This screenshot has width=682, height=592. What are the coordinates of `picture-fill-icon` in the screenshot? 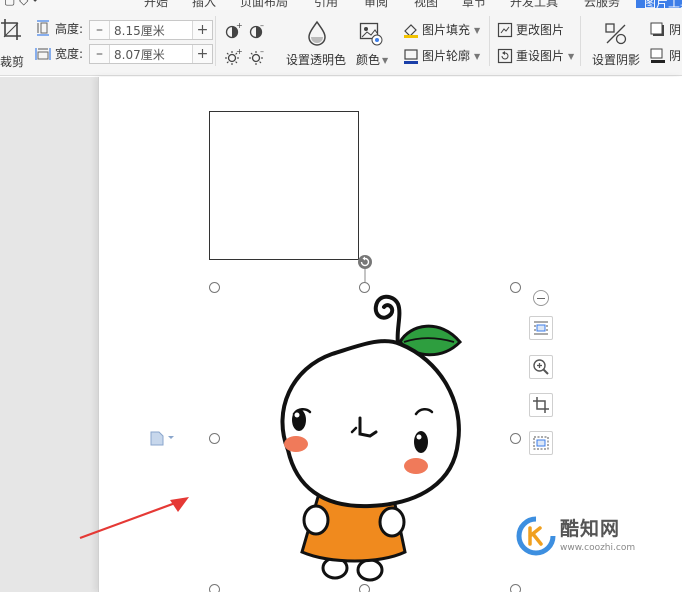 It's located at (411, 31).